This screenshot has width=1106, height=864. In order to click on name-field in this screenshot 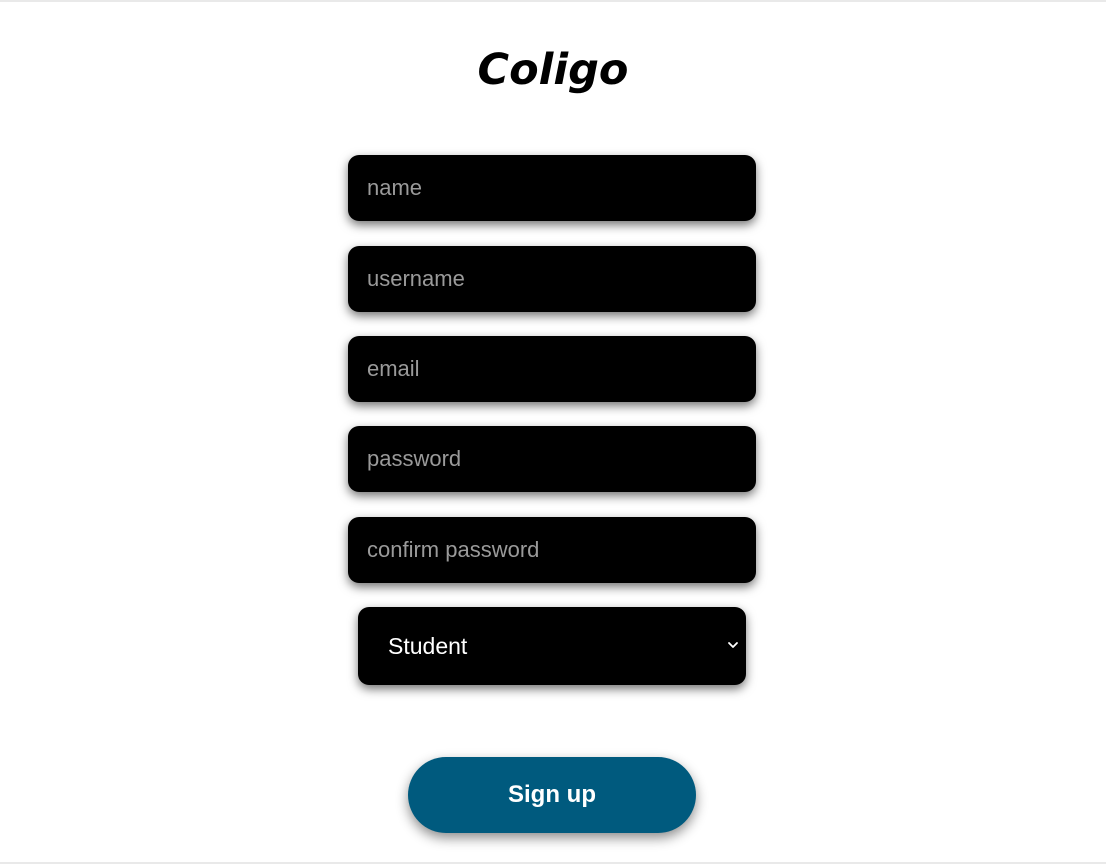, I will do `click(552, 188)`.